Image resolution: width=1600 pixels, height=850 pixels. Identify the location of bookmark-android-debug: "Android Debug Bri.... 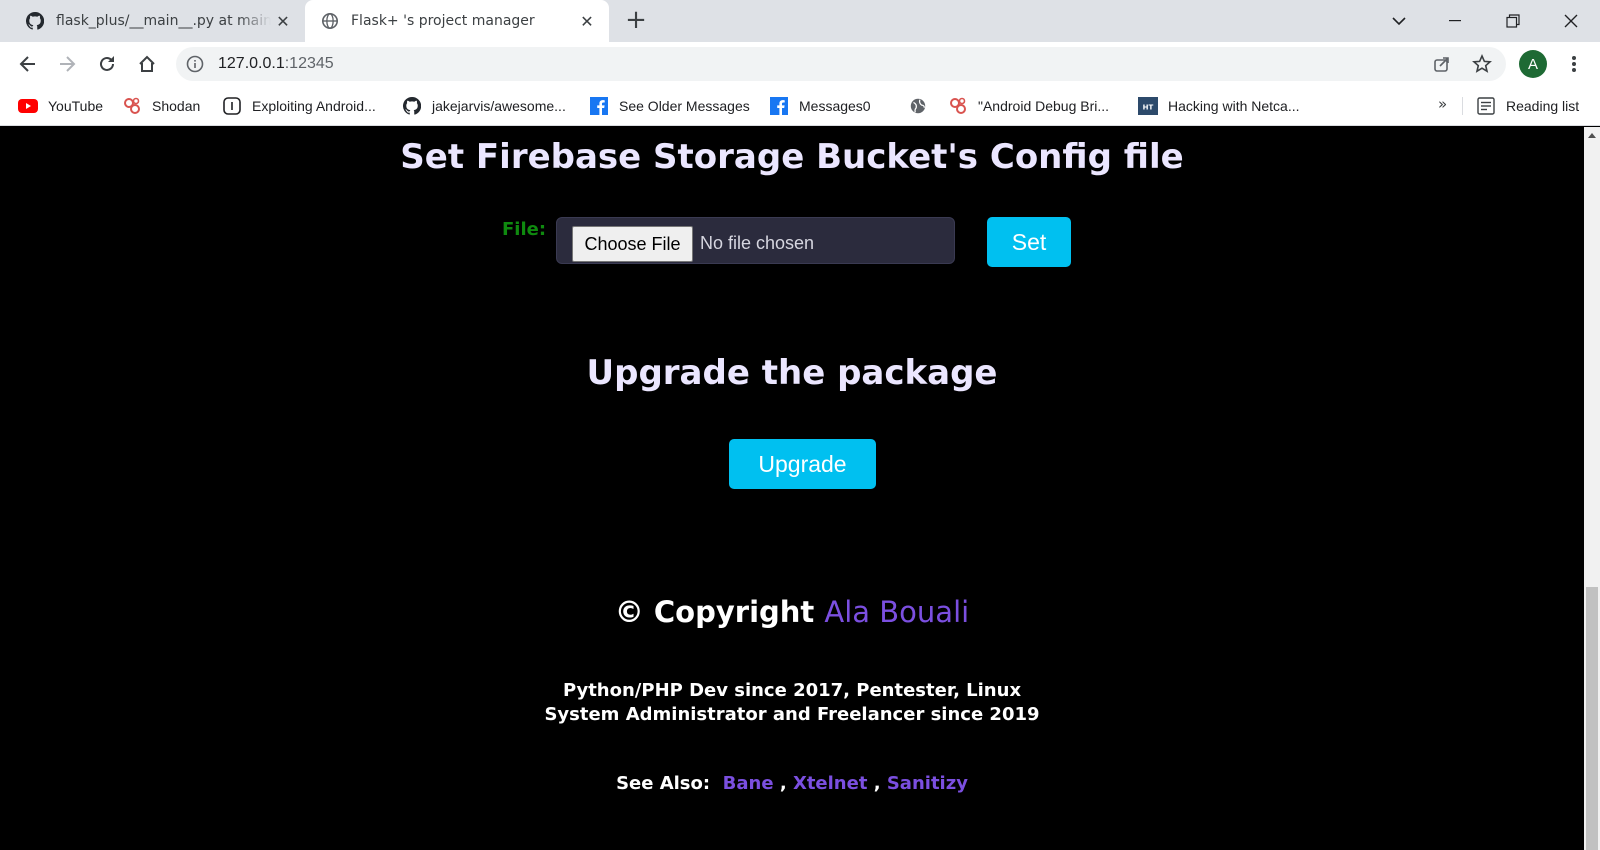
(1028, 106).